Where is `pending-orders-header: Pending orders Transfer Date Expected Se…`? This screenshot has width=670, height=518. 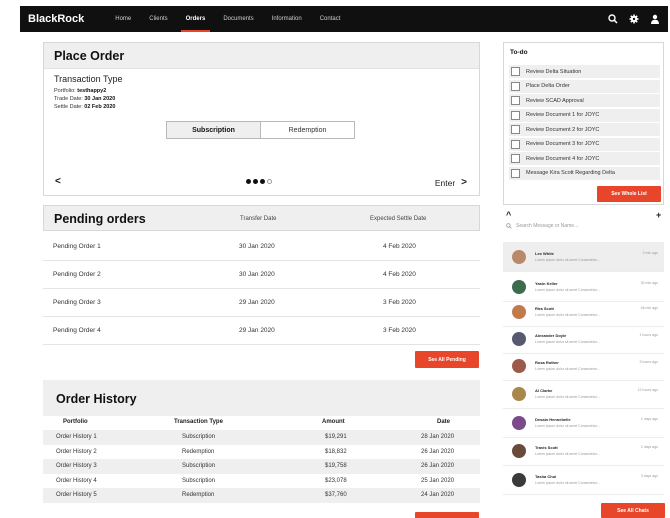
pending-orders-header: Pending orders Transfer Date Expected Se… is located at coordinates (261, 218).